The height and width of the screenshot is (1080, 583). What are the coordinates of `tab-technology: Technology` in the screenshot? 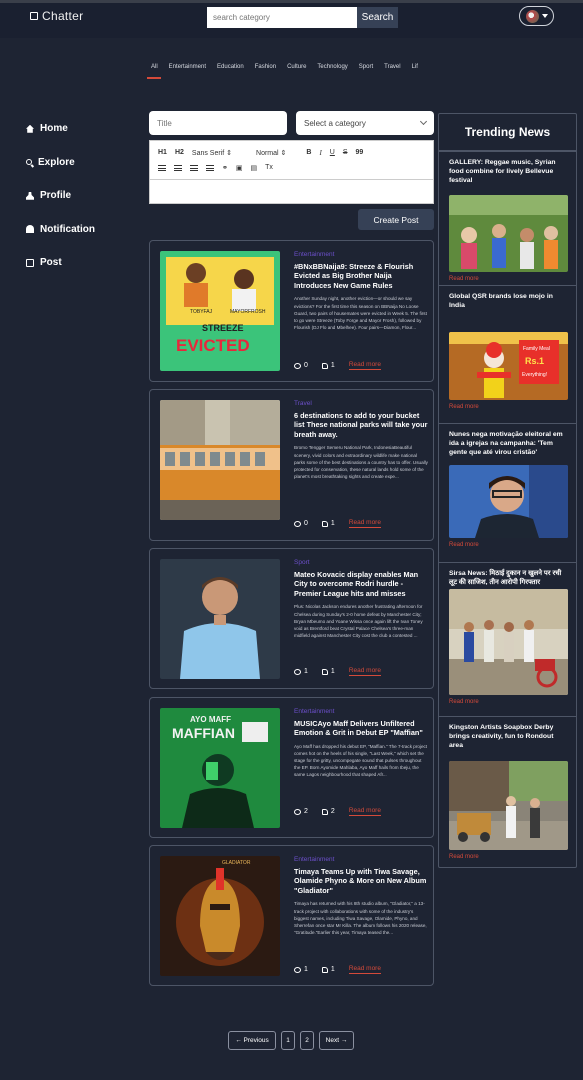 It's located at (332, 67).